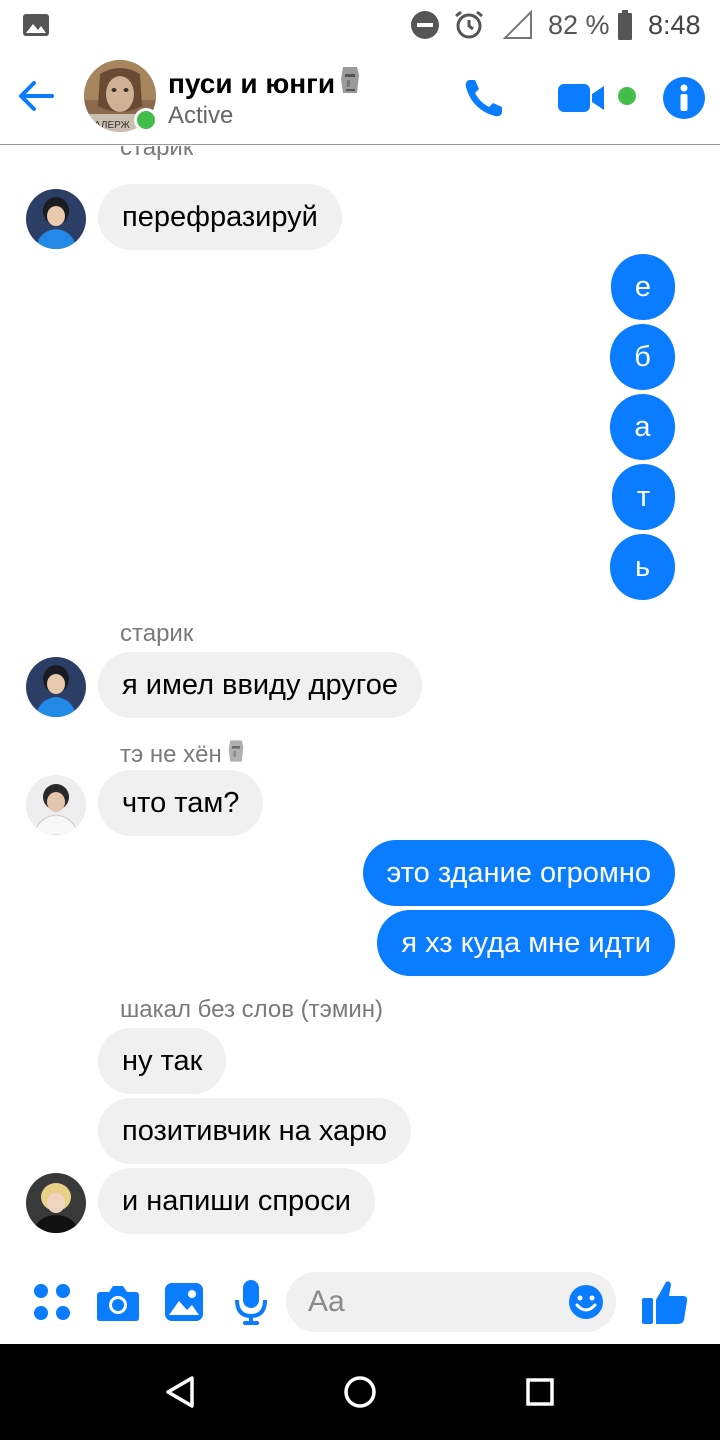  I want to click on recents-nav-icon, so click(540, 1392).